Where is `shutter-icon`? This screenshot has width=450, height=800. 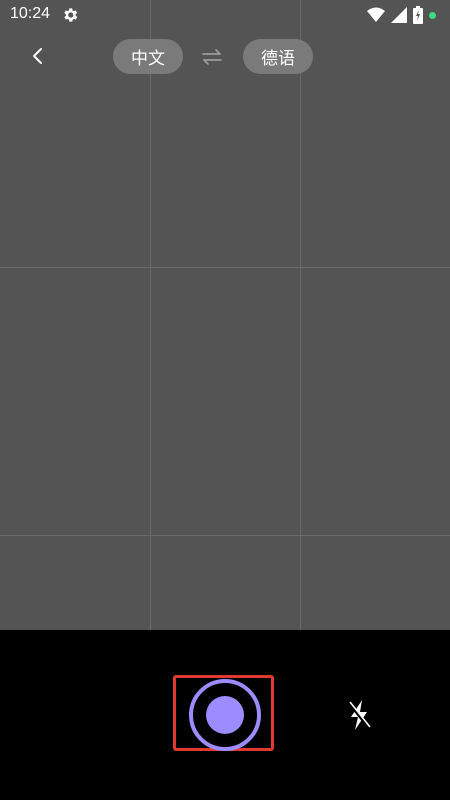 shutter-icon is located at coordinates (225, 715).